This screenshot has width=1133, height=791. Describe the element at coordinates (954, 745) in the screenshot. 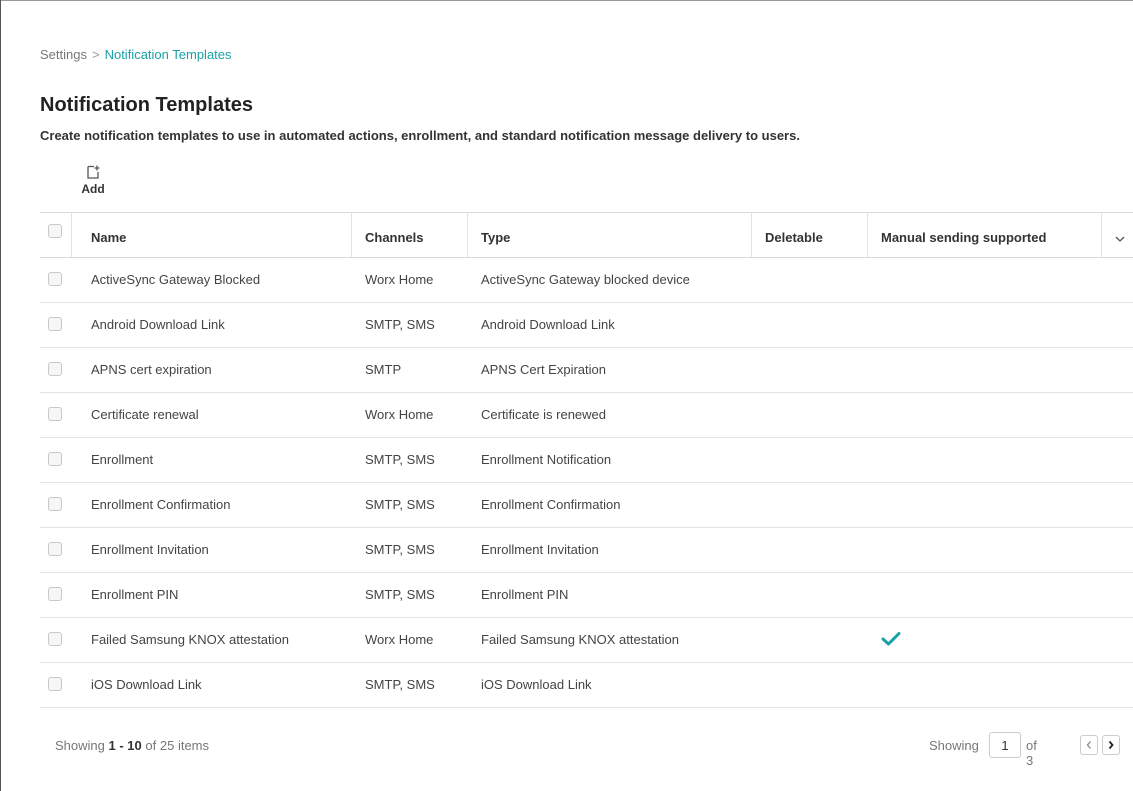

I see `pagination-label: Showing` at that location.